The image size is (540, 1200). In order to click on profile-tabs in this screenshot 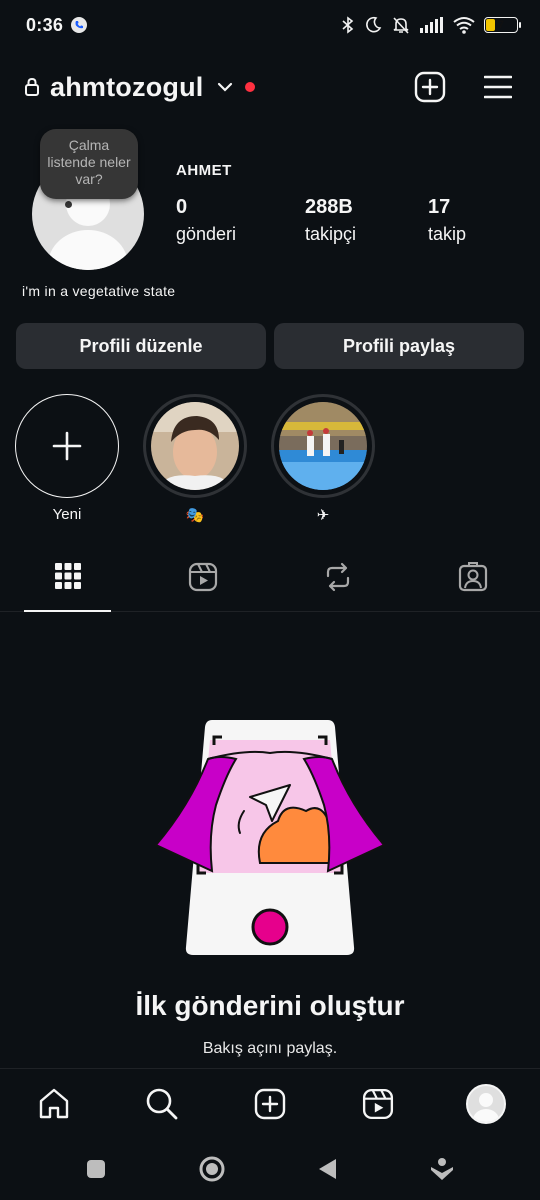, I will do `click(270, 580)`.